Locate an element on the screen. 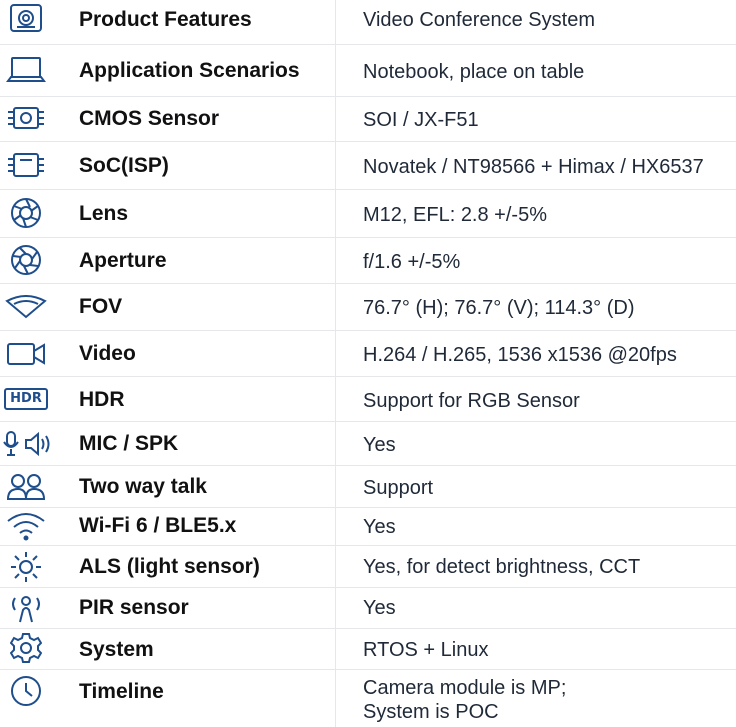 This screenshot has width=736, height=727. row-value: f/1.6 +/-5% is located at coordinates (412, 262).